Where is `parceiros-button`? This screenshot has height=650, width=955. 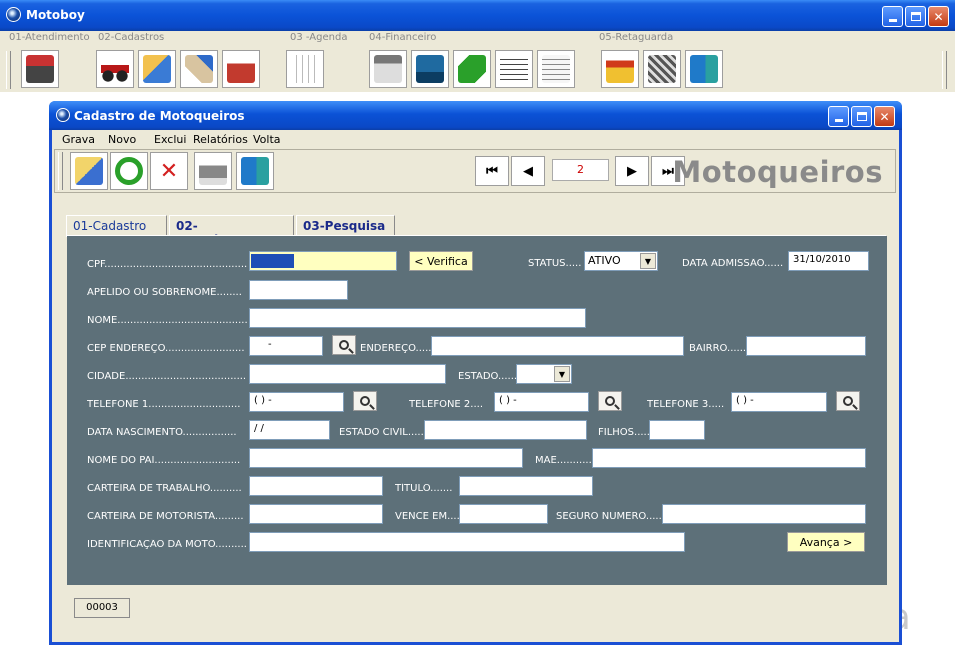
parceiros-button is located at coordinates (199, 69).